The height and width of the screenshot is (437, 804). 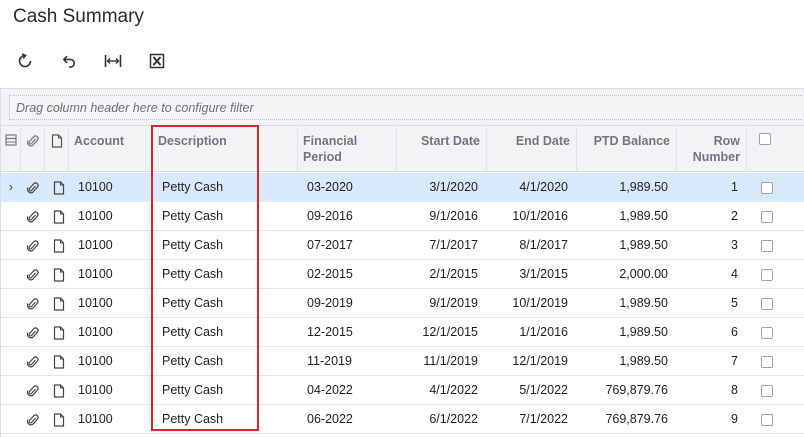 What do you see at coordinates (622, 274) in the screenshot?
I see `cell-ptd-balance: 2,000.00` at bounding box center [622, 274].